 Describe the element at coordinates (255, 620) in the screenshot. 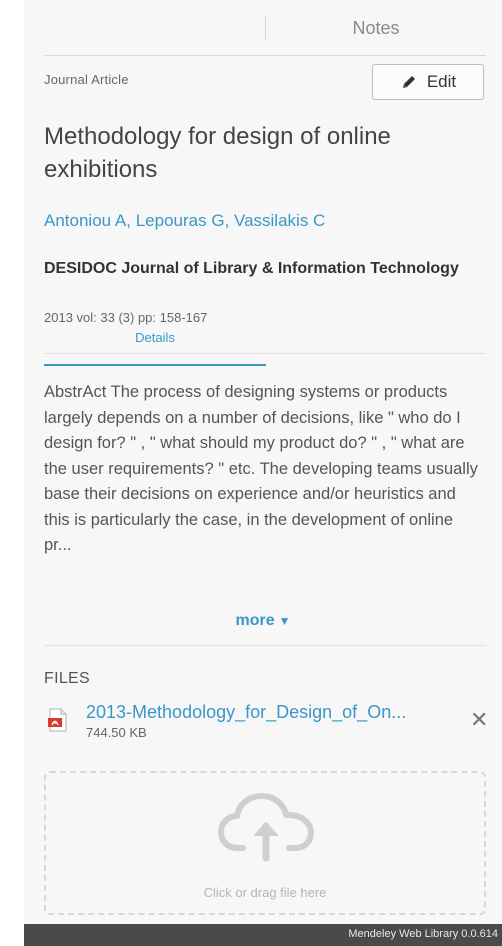

I see `more-label: more` at that location.